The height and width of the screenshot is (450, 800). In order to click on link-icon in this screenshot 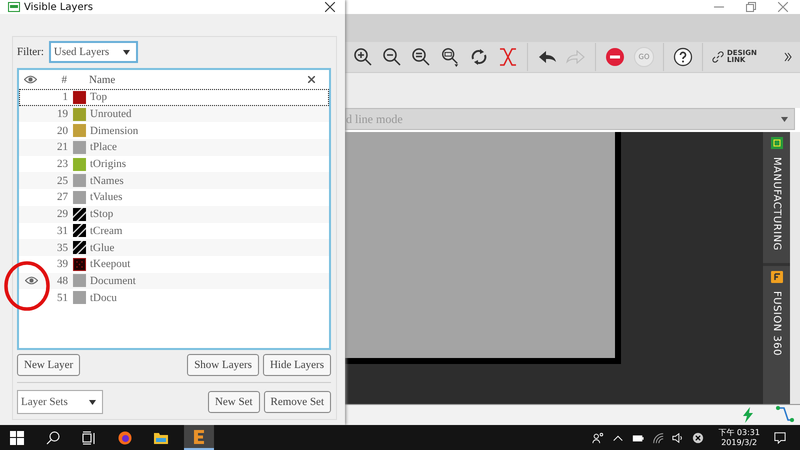, I will do `click(718, 57)`.